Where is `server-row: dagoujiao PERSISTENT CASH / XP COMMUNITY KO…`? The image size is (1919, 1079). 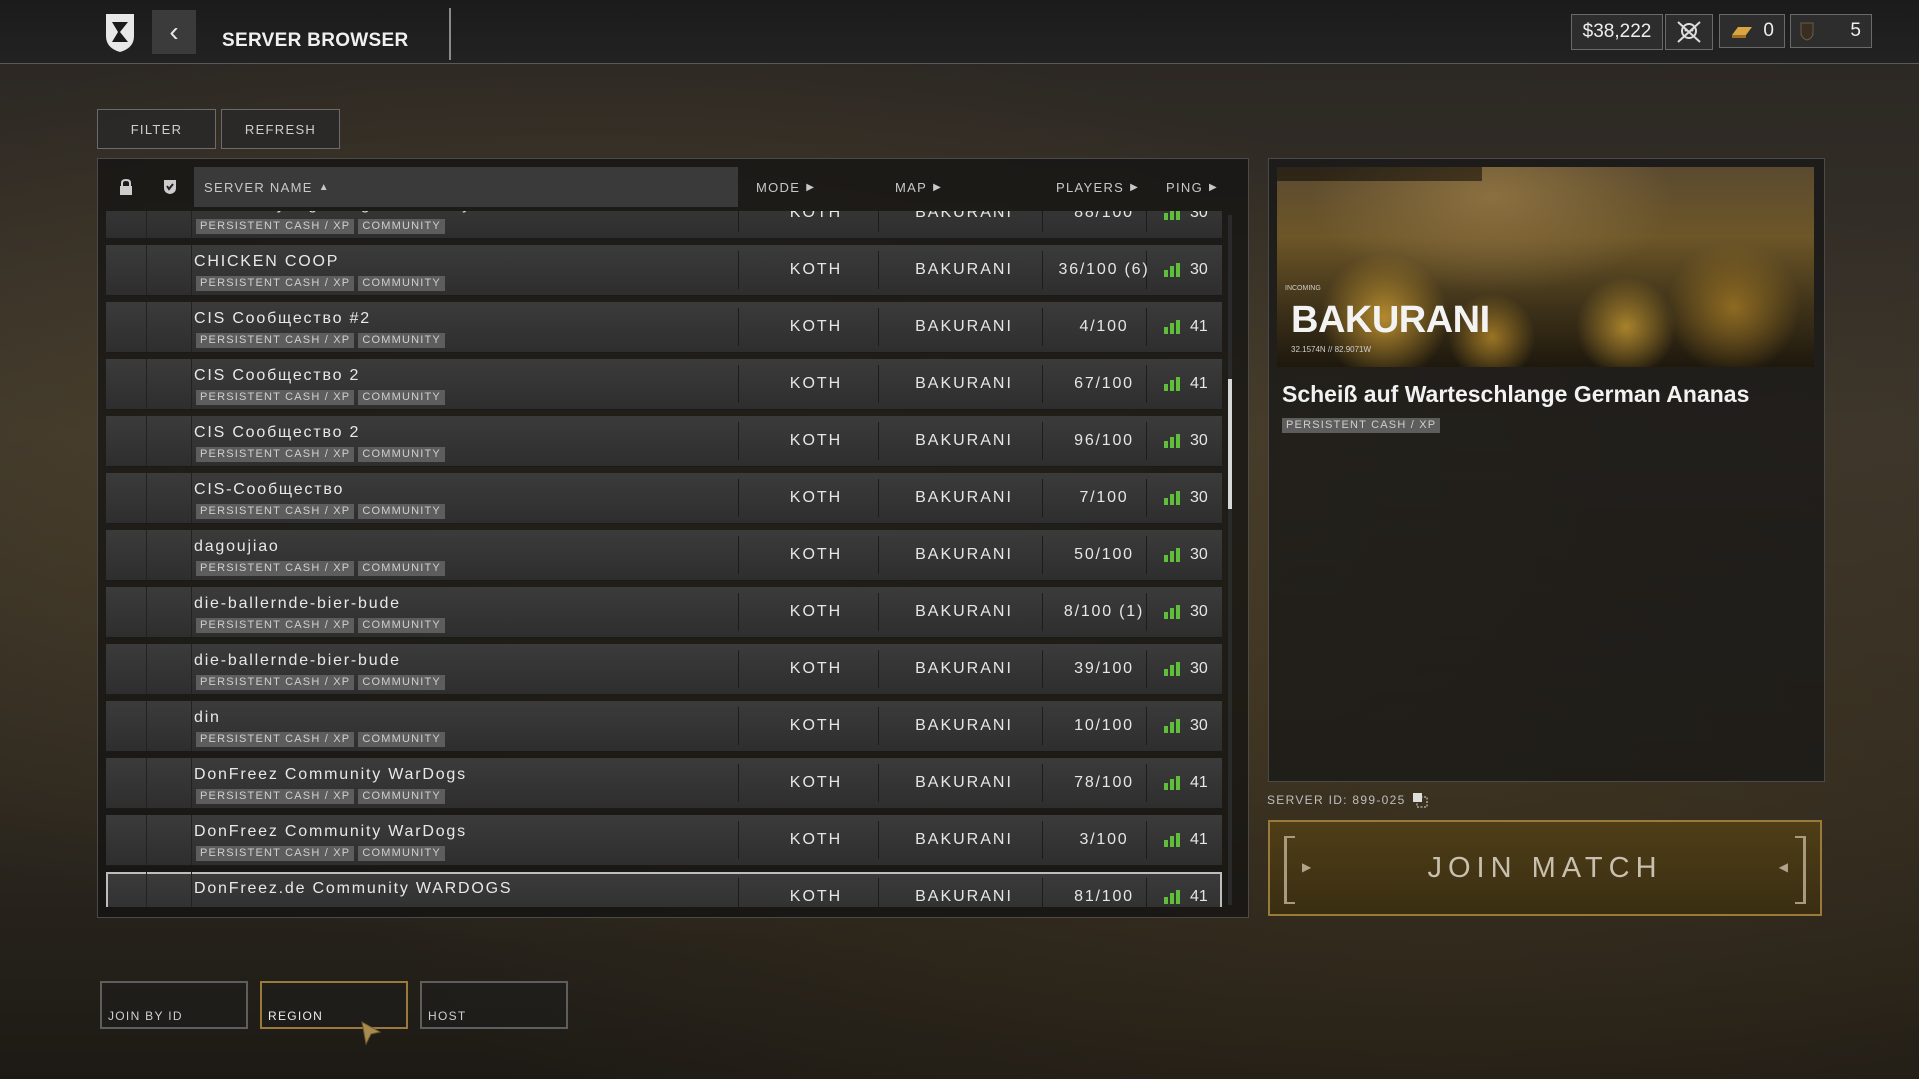
server-row: dagoujiao PERSISTENT CASH / XP COMMUNITY KO… is located at coordinates (664, 555).